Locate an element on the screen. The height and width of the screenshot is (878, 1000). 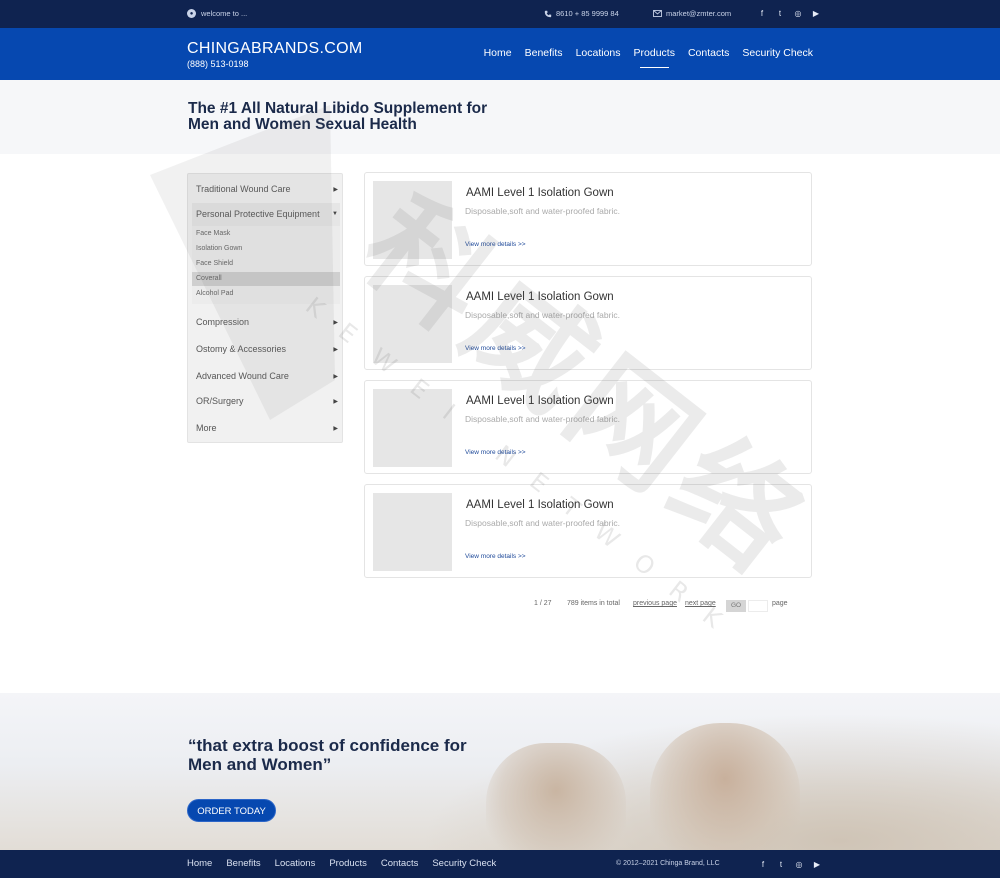
page-indicator: 1 / 27 is located at coordinates (543, 603).